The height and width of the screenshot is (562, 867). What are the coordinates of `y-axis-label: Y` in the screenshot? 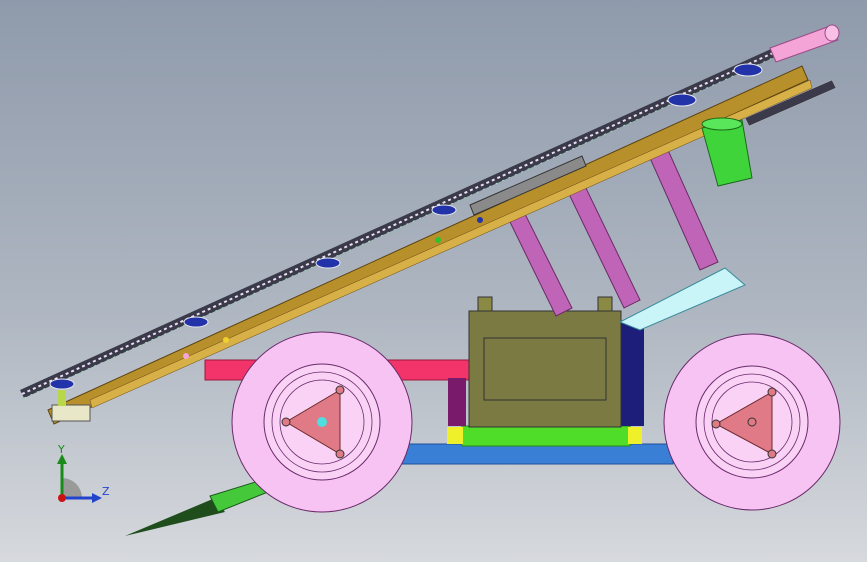 It's located at (61, 449).